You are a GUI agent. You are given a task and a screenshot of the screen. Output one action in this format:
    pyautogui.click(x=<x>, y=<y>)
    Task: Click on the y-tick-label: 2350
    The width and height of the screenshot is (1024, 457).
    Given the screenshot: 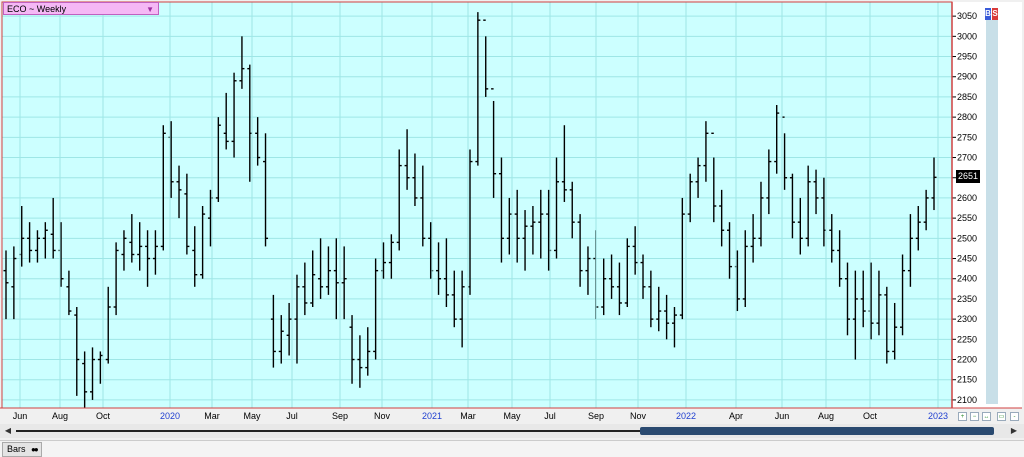 What is the action you would take?
    pyautogui.click(x=967, y=299)
    